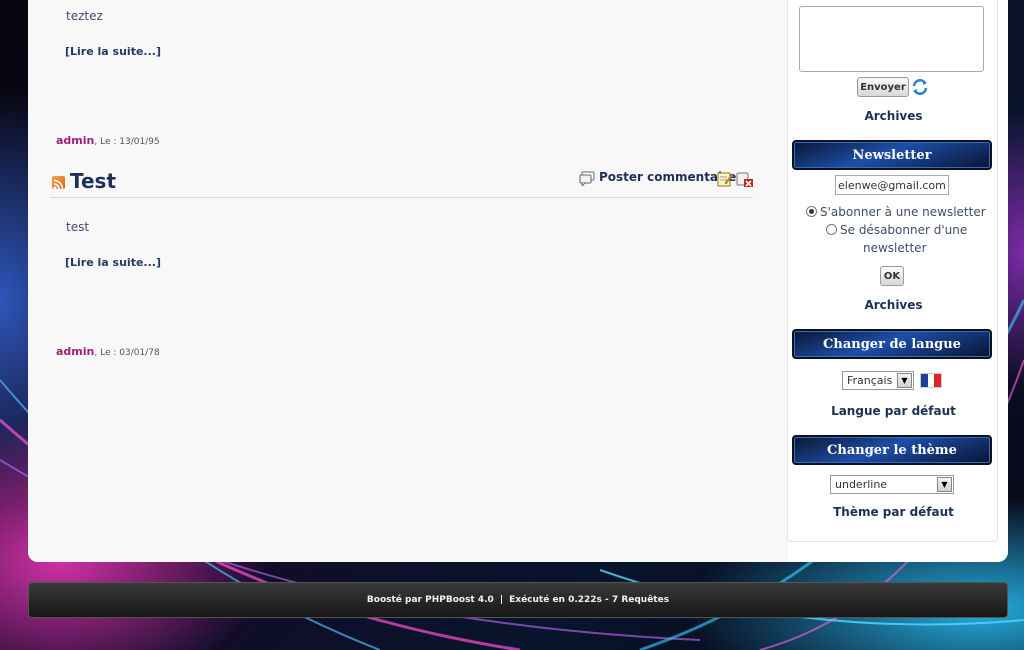  I want to click on newsletter-archives-link: Archives, so click(893, 305).